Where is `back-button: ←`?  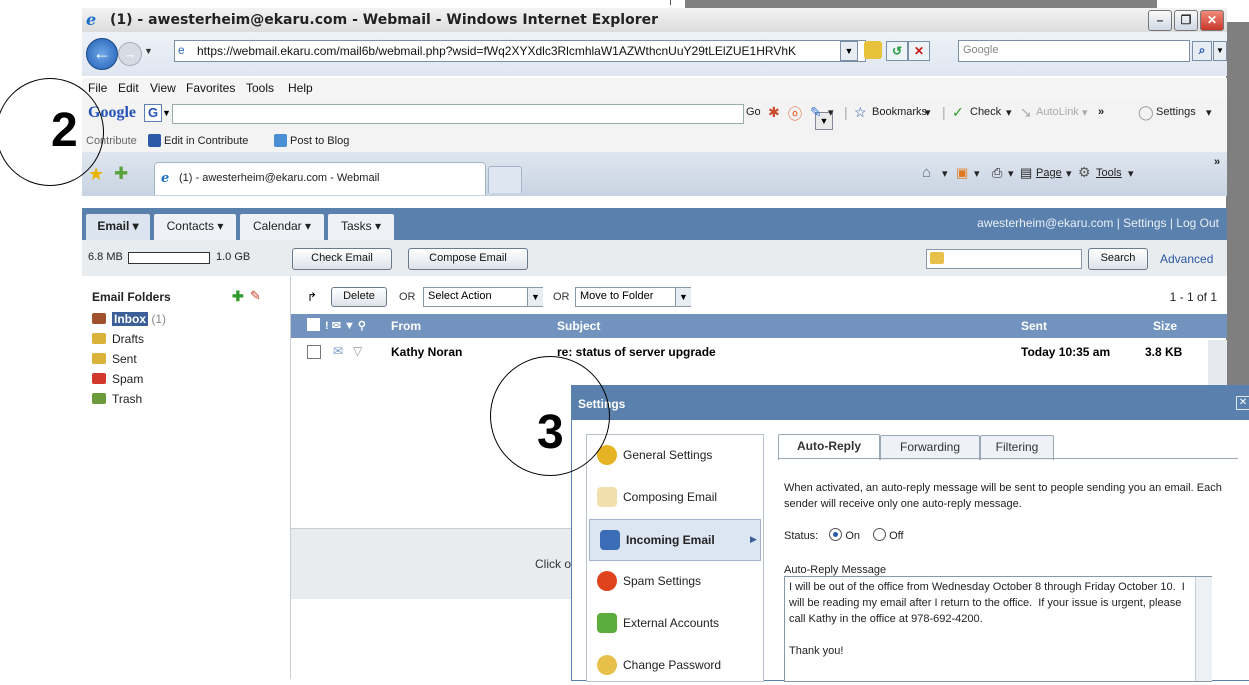 back-button: ← is located at coordinates (102, 54).